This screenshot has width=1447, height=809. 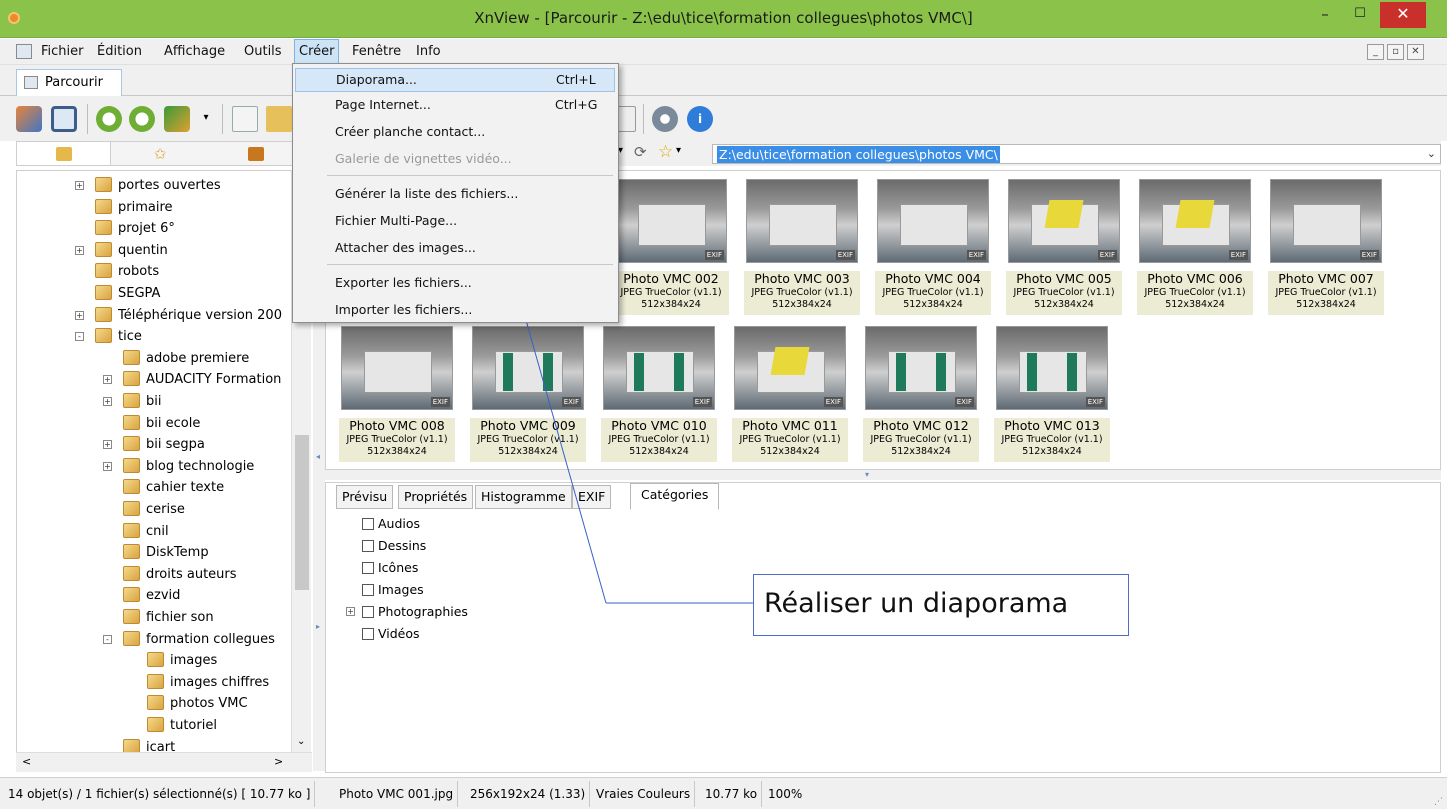 What do you see at coordinates (132, 401) in the screenshot?
I see `folder-tree-item: + bii` at bounding box center [132, 401].